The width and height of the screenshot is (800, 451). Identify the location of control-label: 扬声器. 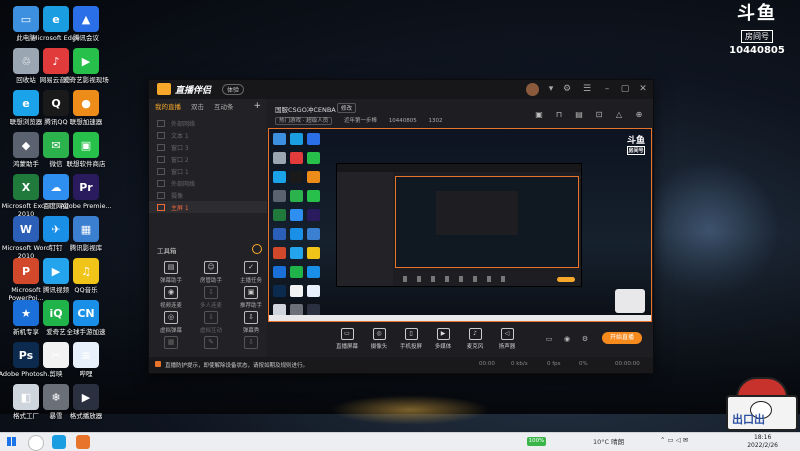
(507, 347).